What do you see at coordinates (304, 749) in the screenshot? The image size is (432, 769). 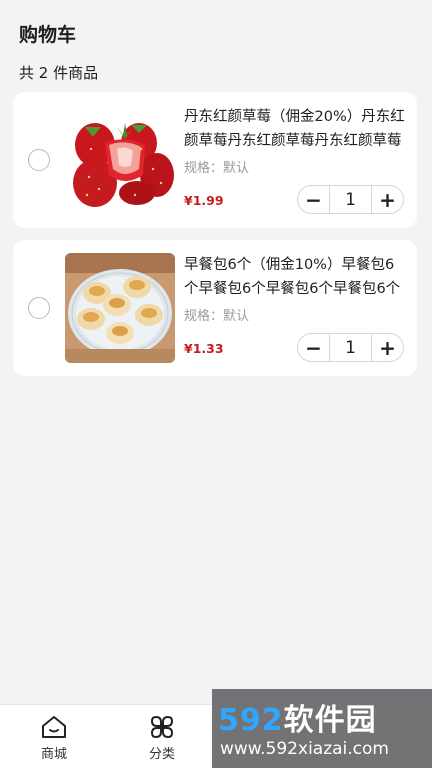 I see `watermark-url: www.592xiazai.com` at bounding box center [304, 749].